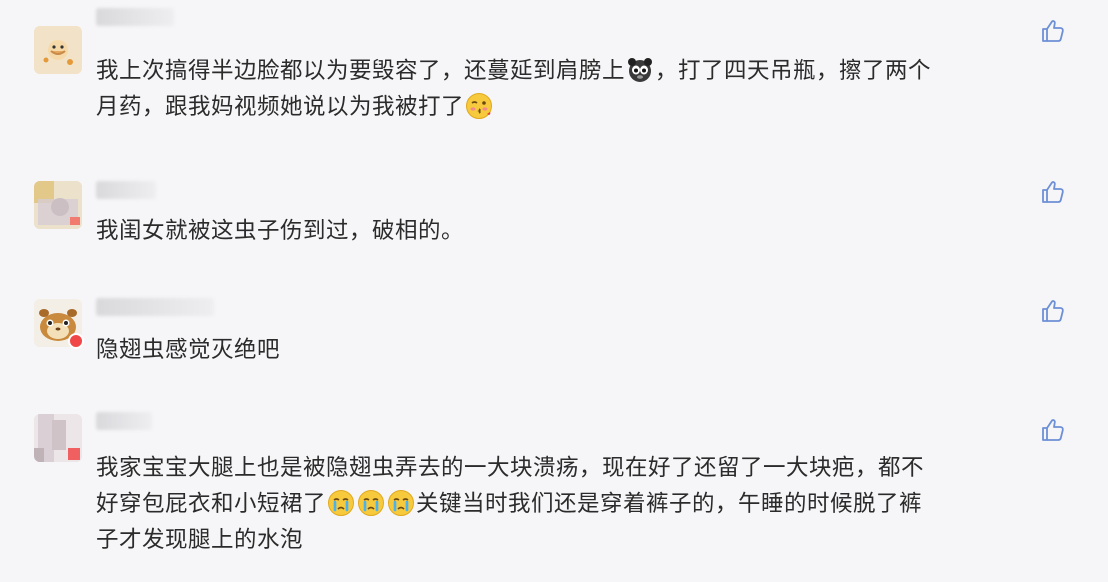  Describe the element at coordinates (188, 350) in the screenshot. I see `comment-text-line: 隐翅虫感觉灭绝吧` at that location.